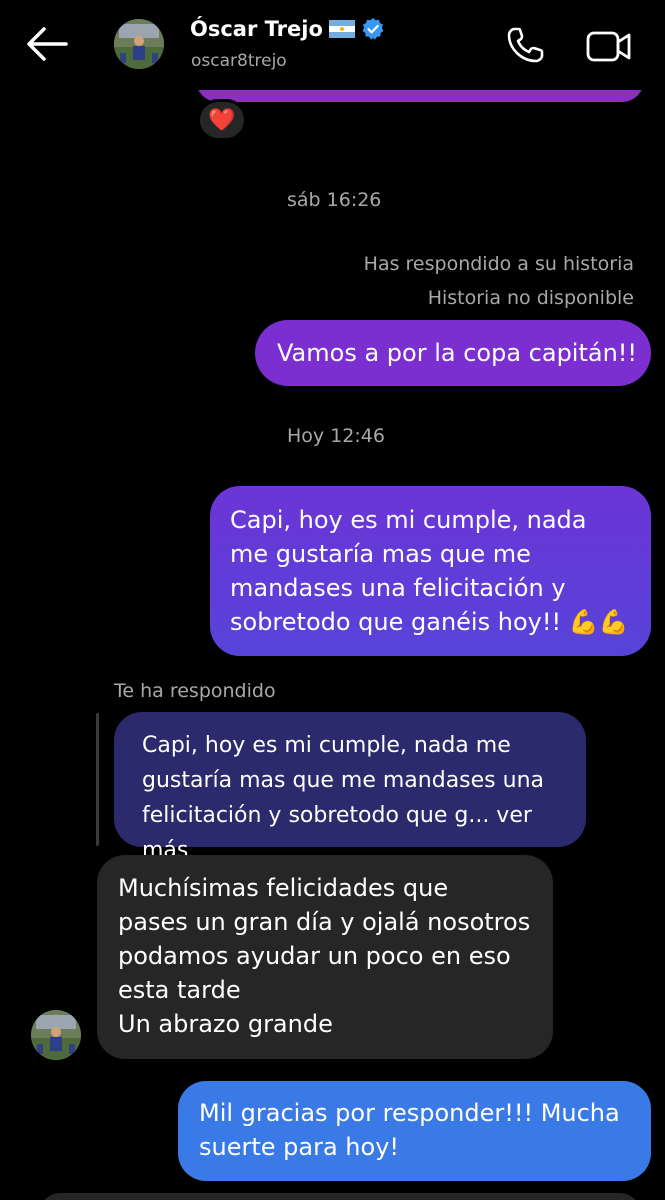  I want to click on heart-reaction: ❤️, so click(222, 120).